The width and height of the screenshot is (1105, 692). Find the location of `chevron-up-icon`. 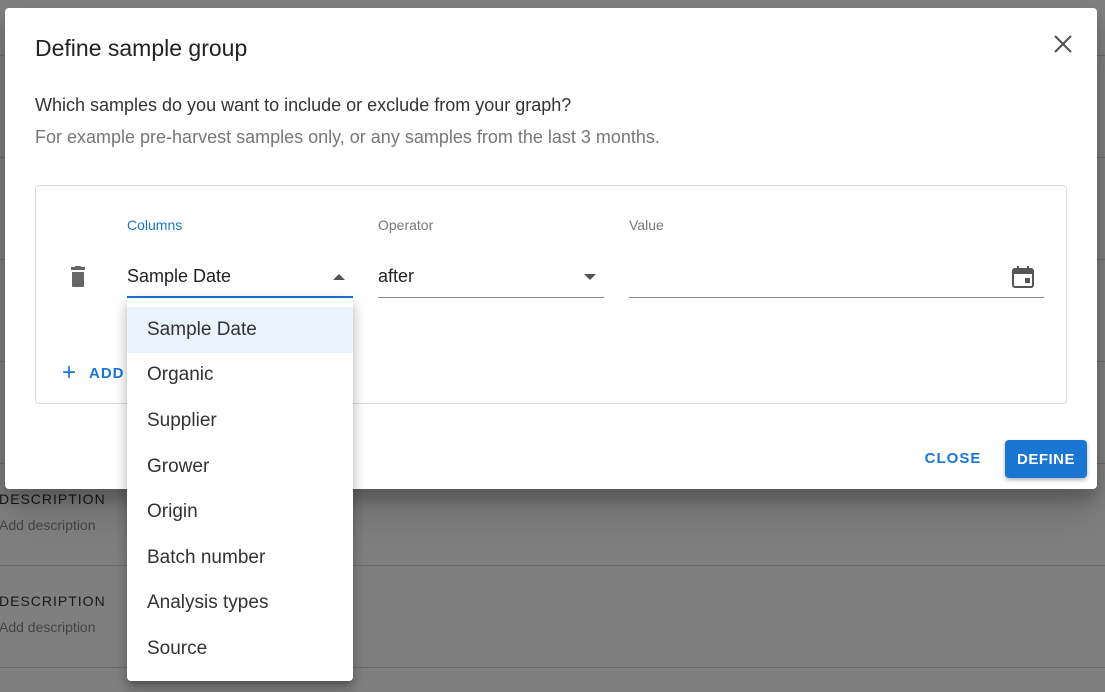

chevron-up-icon is located at coordinates (339, 277).